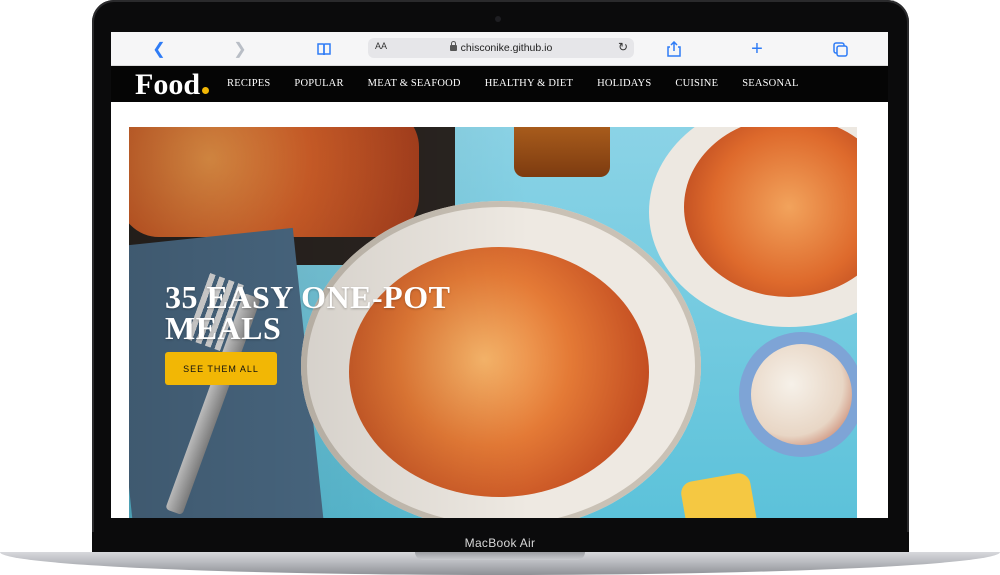 The width and height of the screenshot is (1000, 575). I want to click on book-icon, so click(324, 49).